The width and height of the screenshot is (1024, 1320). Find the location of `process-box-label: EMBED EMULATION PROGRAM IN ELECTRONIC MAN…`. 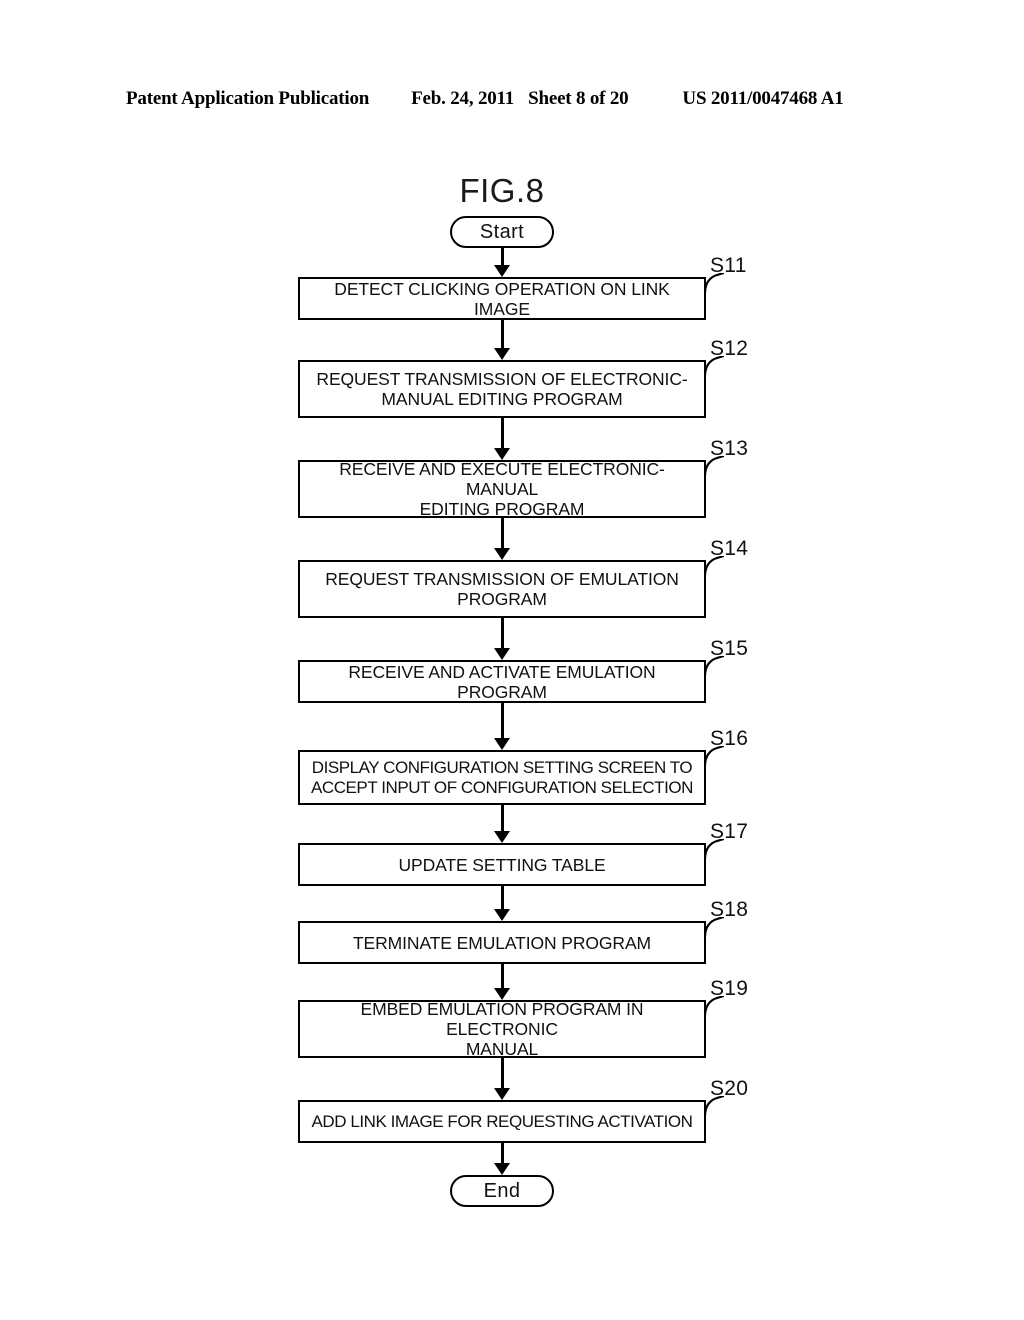

process-box-label: EMBED EMULATION PROGRAM IN ELECTRONIC MAN… is located at coordinates (502, 1029).